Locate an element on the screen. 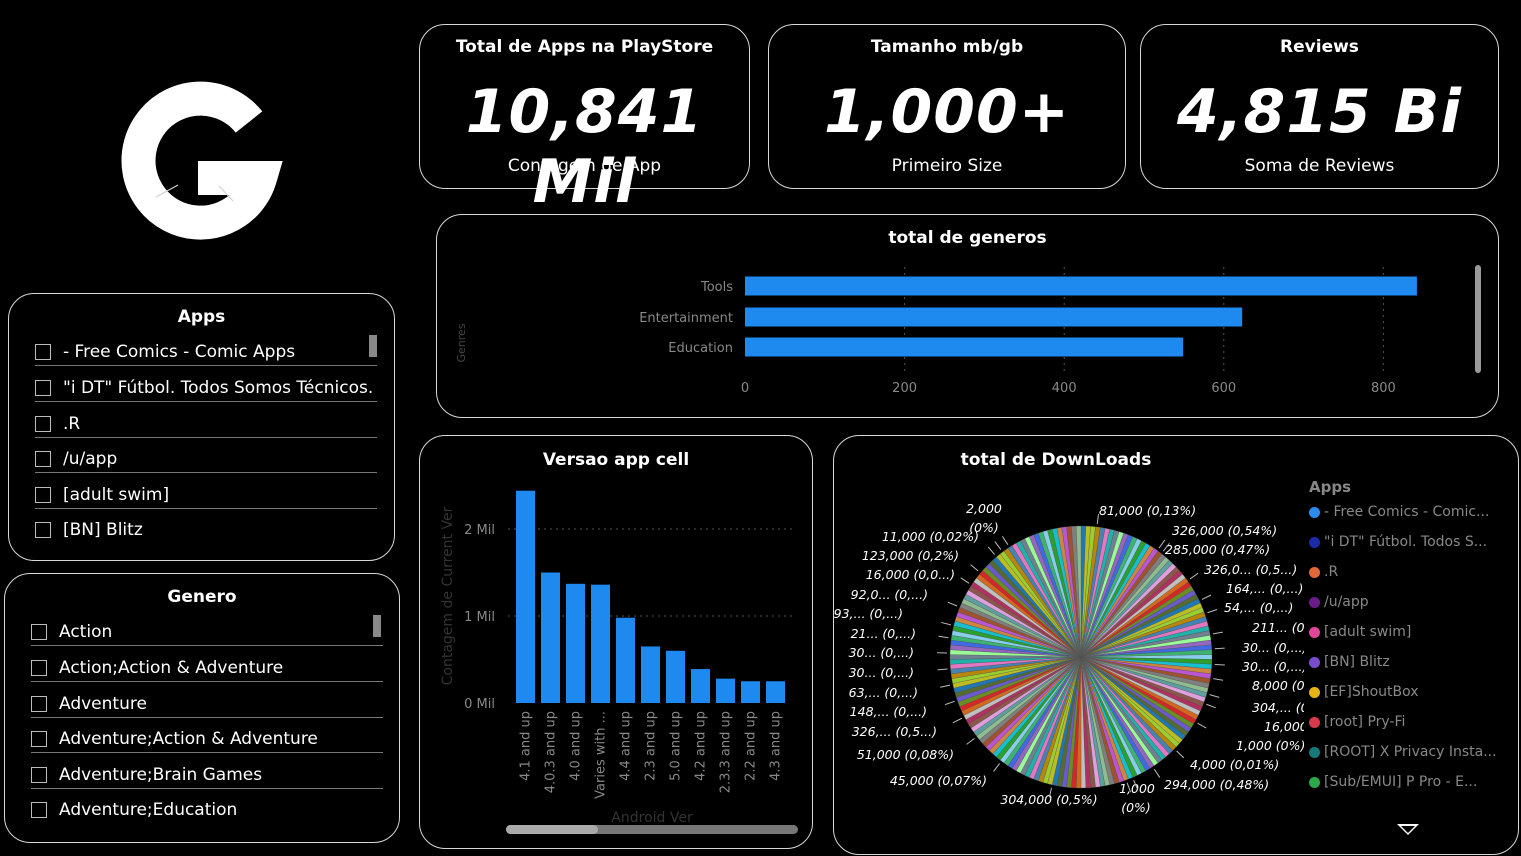 Image resolution: width=1521 pixels, height=856 pixels. generos-x-tick: 400 is located at coordinates (1064, 388).